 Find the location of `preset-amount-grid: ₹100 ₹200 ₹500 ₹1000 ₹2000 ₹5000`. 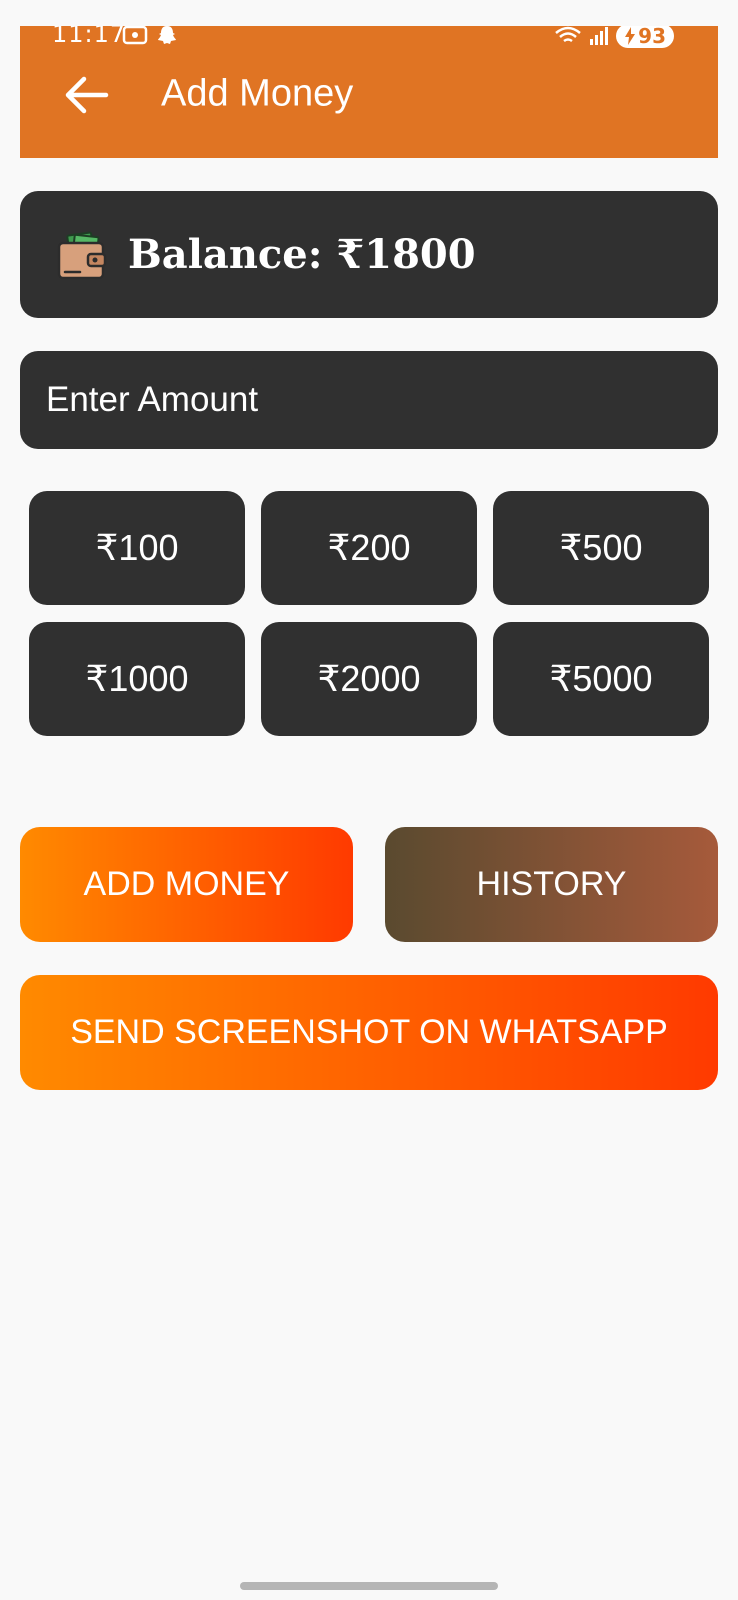

preset-amount-grid: ₹100 ₹200 ₹500 ₹1000 ₹2000 ₹5000 is located at coordinates (369, 613).